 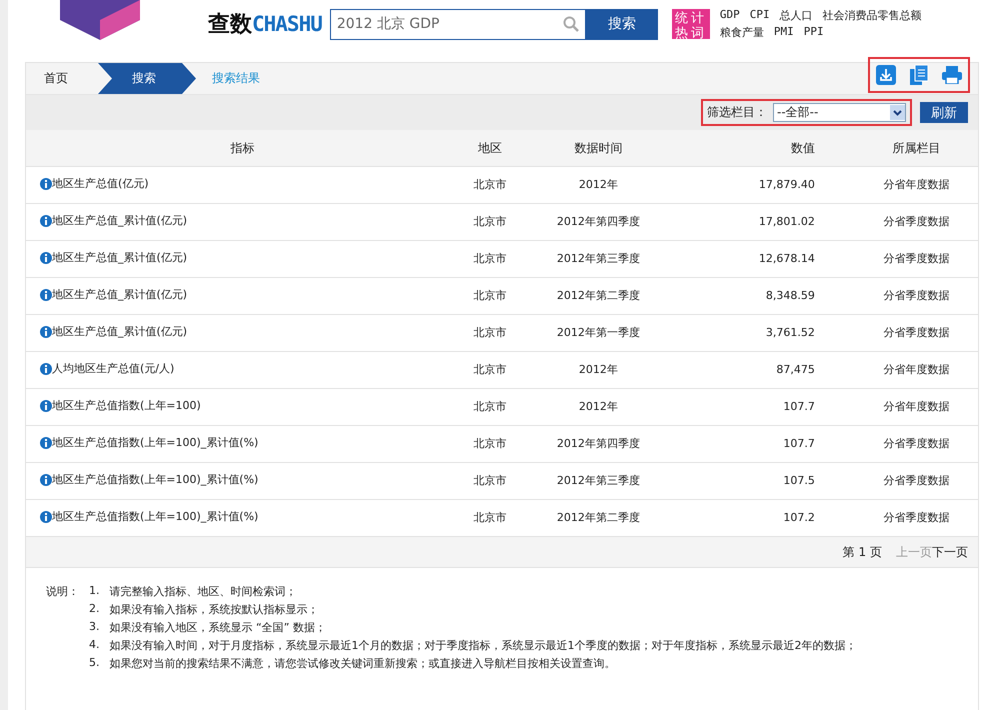 I want to click on column-dropdown: --全部--, so click(x=839, y=112).